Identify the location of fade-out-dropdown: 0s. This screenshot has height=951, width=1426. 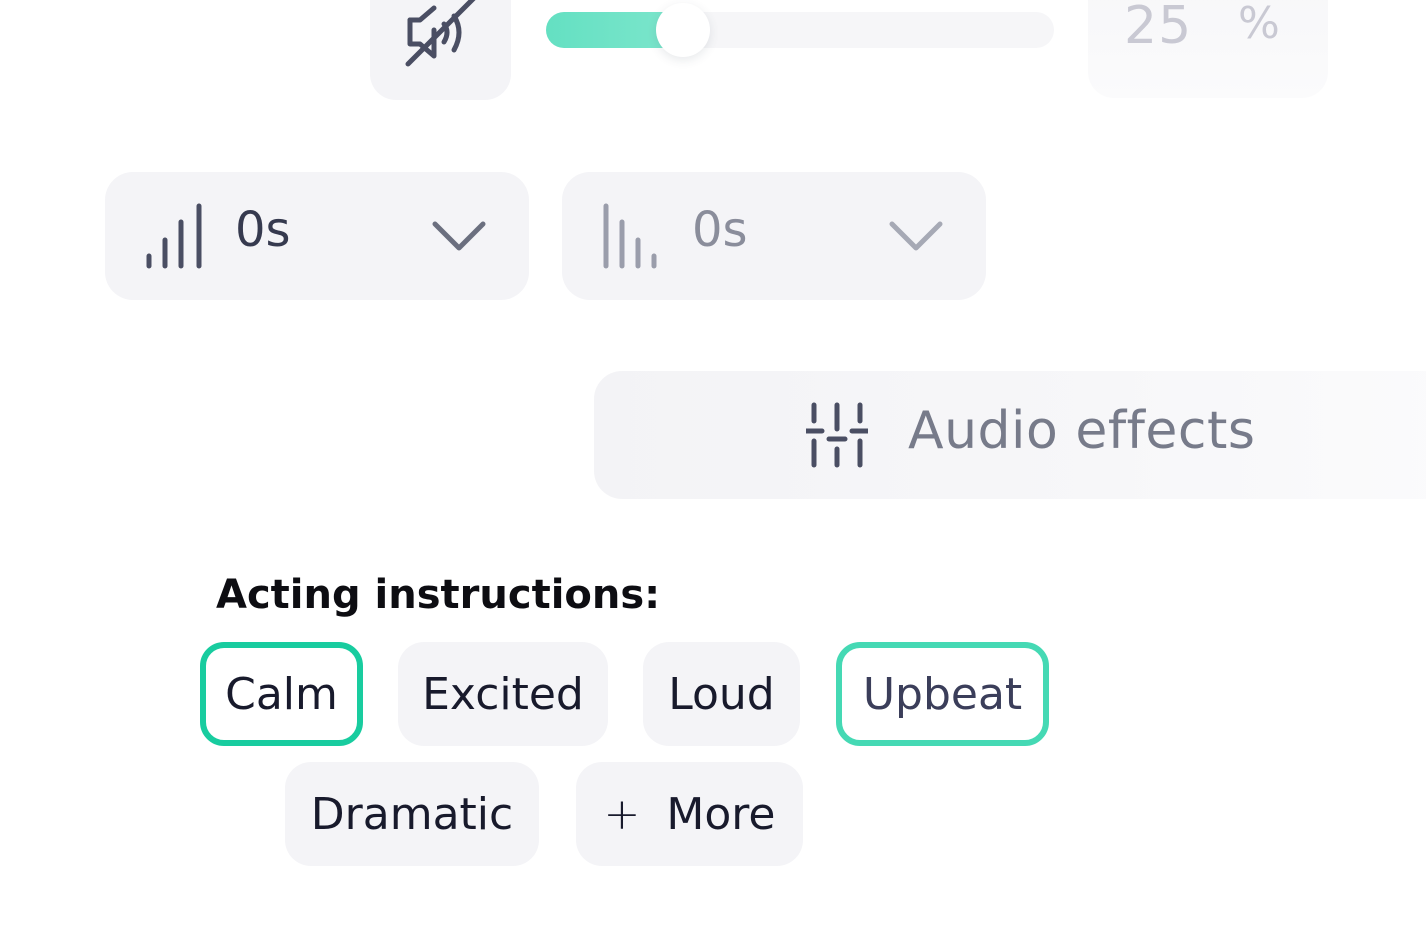
(774, 236).